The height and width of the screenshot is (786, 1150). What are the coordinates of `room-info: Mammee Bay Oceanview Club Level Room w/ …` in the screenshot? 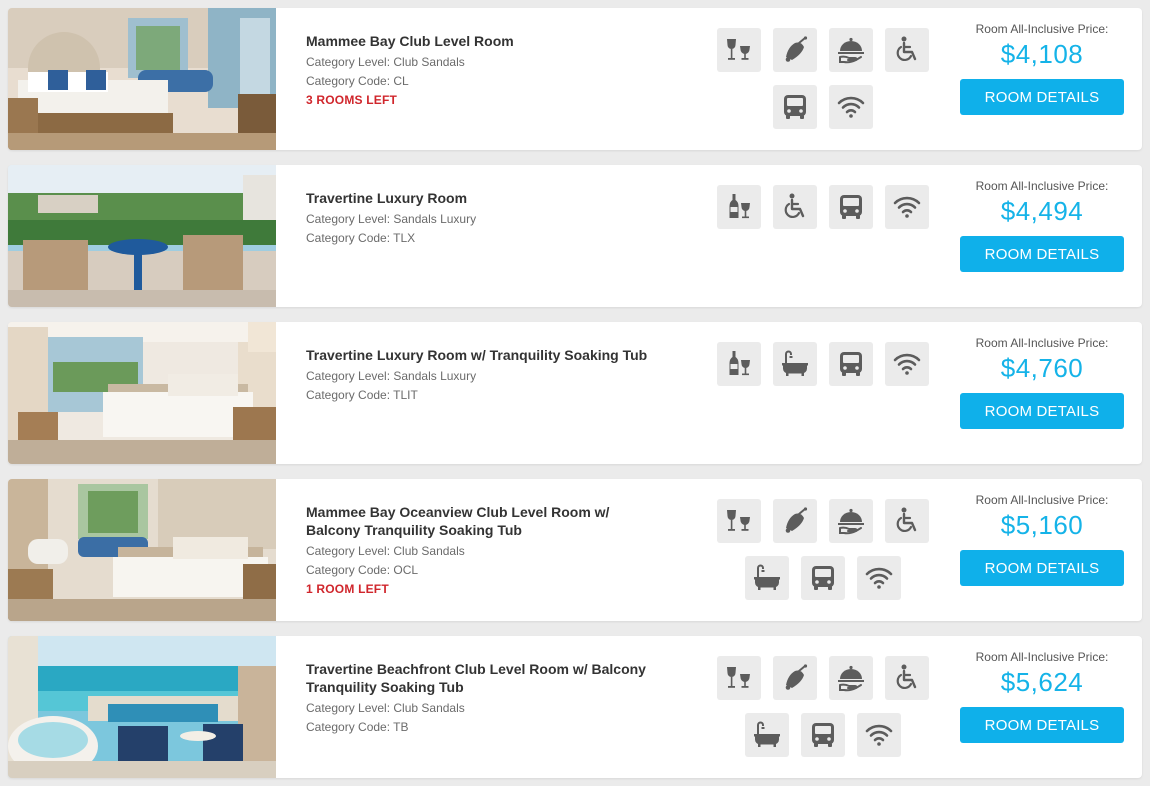 It's located at (481, 551).